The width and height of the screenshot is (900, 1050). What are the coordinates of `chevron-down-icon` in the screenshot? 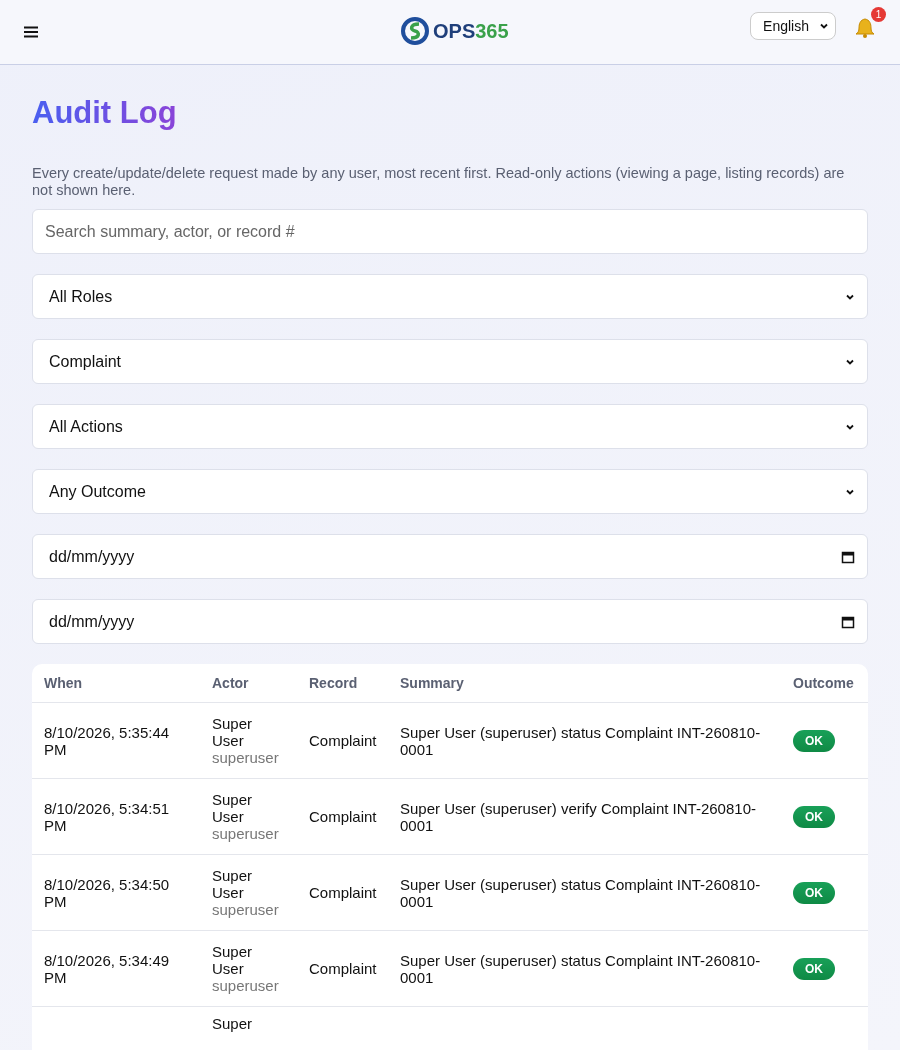 It's located at (824, 26).